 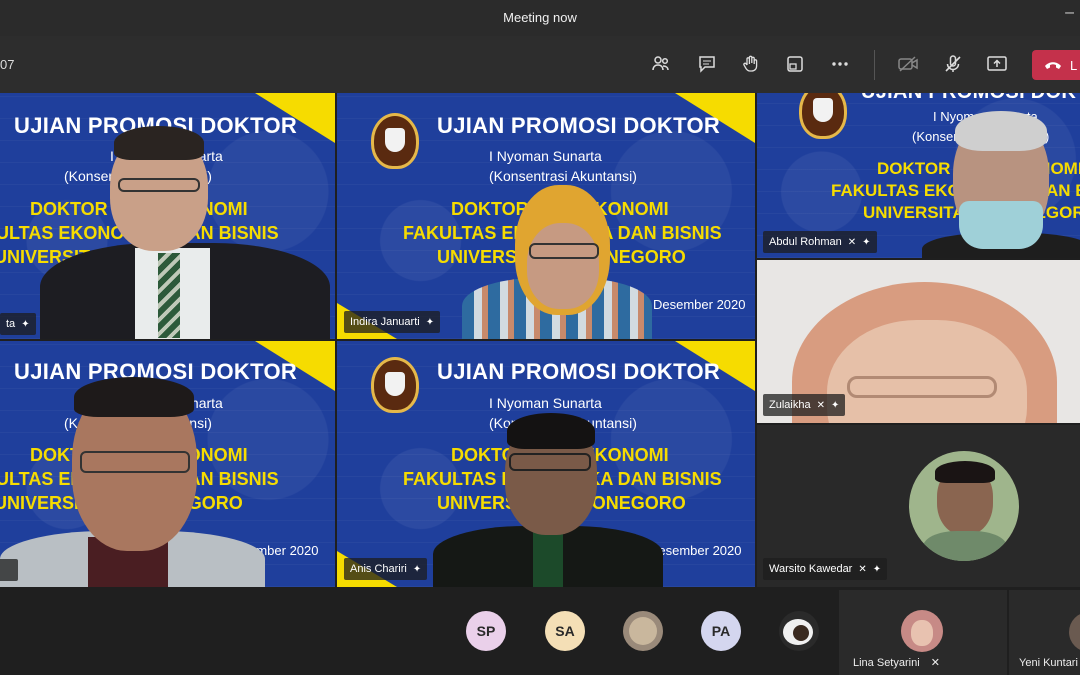 I want to click on avatar-initials: SP, so click(x=486, y=631).